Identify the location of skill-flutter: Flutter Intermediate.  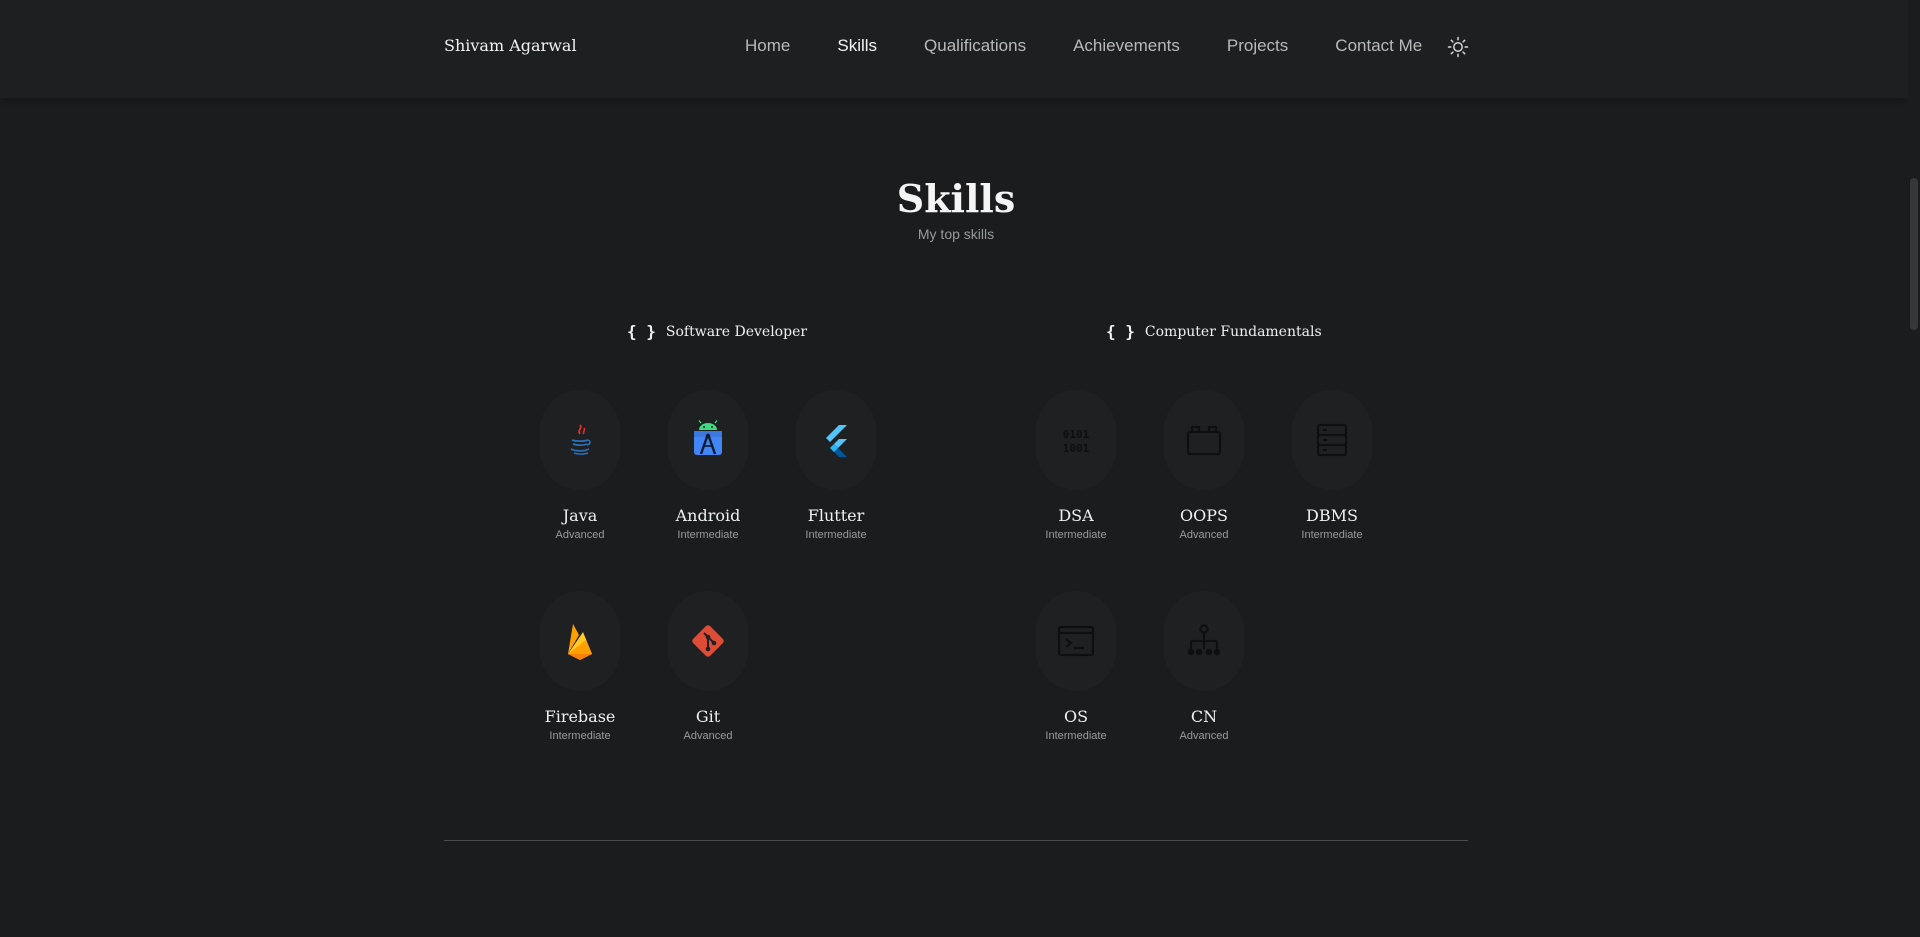
(836, 465).